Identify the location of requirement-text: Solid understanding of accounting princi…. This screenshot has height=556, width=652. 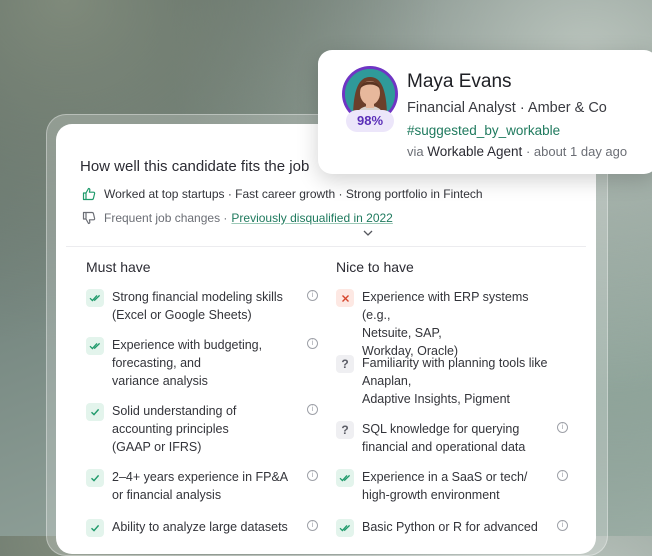
(174, 429).